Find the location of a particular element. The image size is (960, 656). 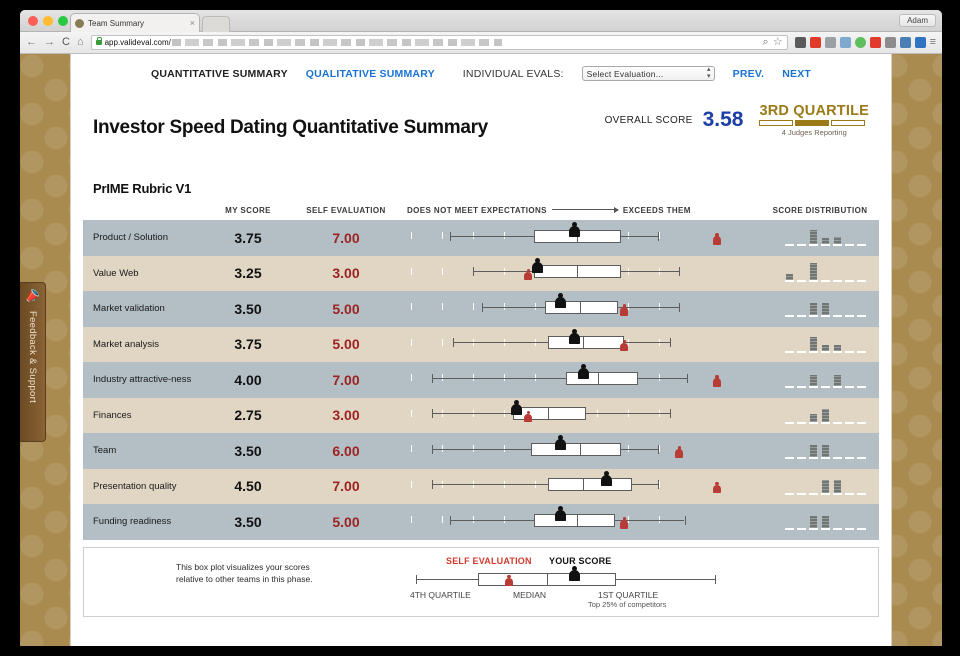

evaluation-select: Select Evaluation... ▴ ▾ is located at coordinates (648, 73).